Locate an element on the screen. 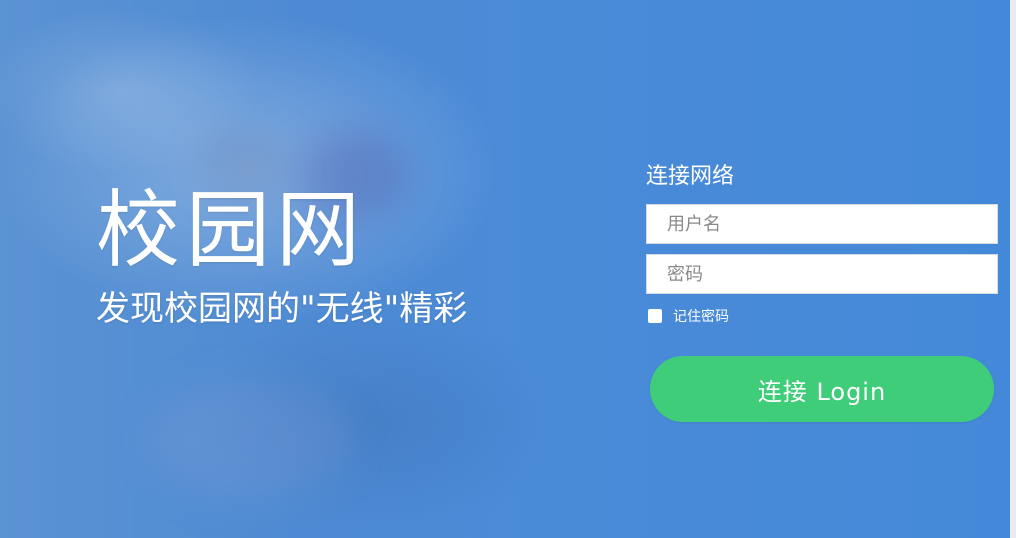 This screenshot has width=1016, height=538. username-input is located at coordinates (822, 224).